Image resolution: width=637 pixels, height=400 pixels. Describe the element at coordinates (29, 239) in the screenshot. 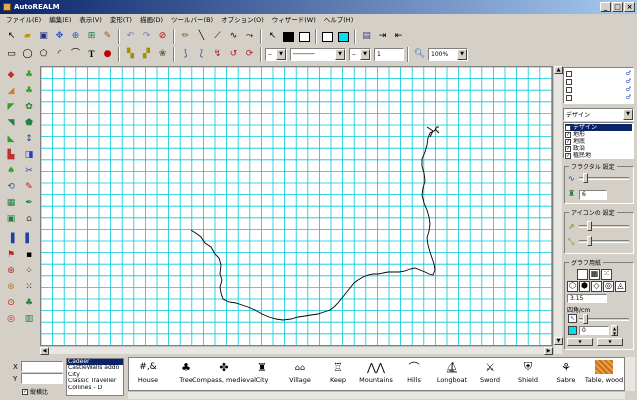

I see `ruler-icon: ▌` at that location.